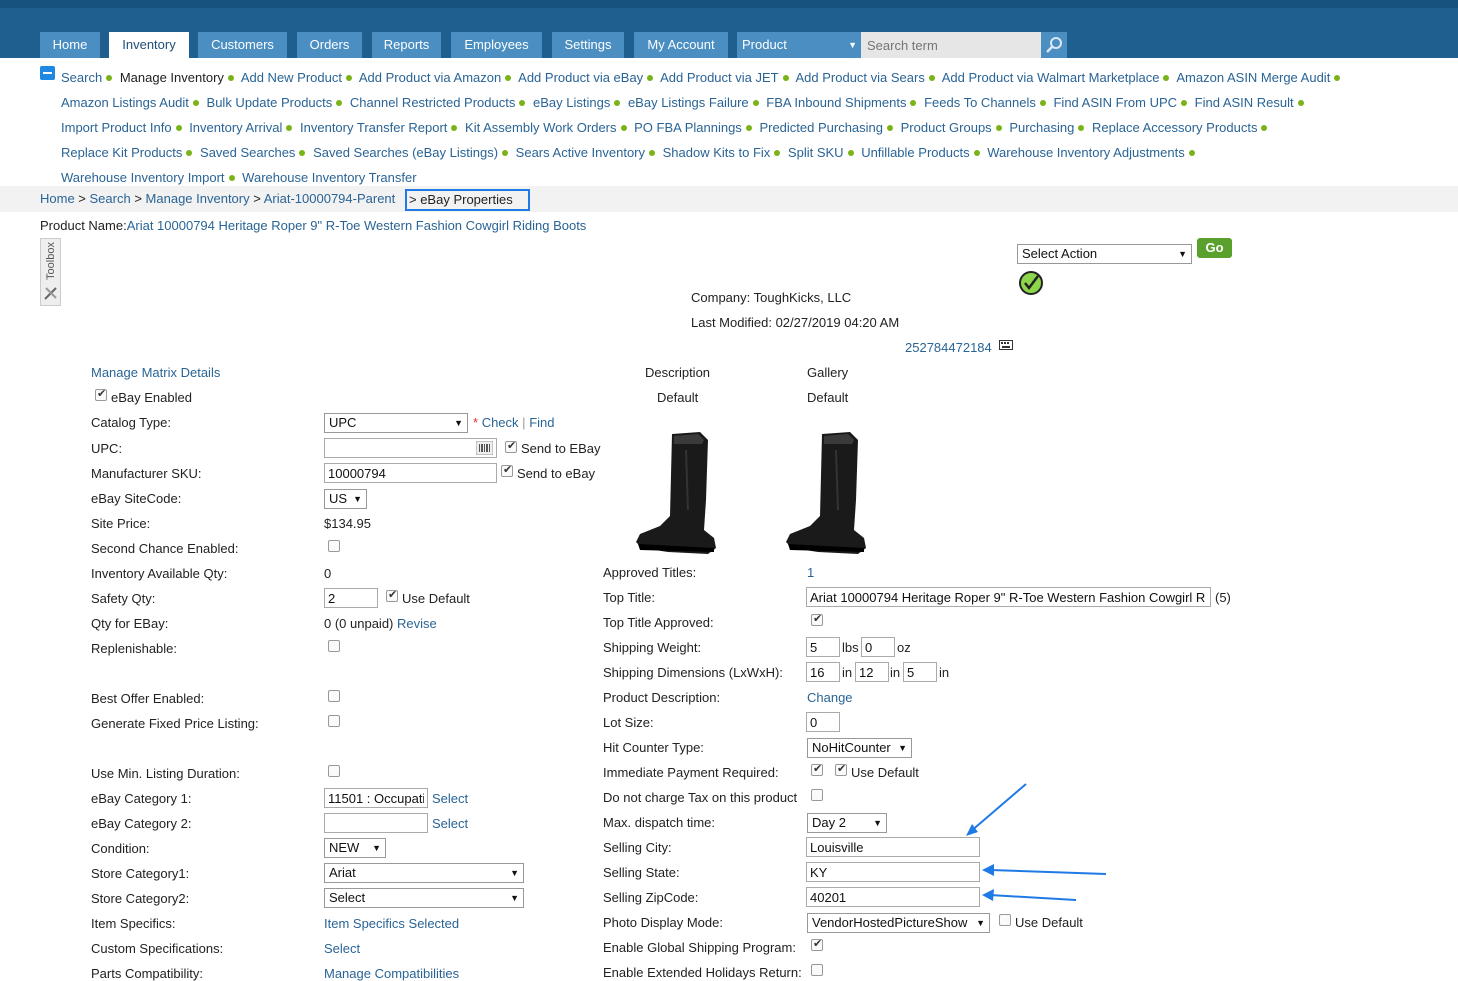  I want to click on category2-input, so click(376, 823).